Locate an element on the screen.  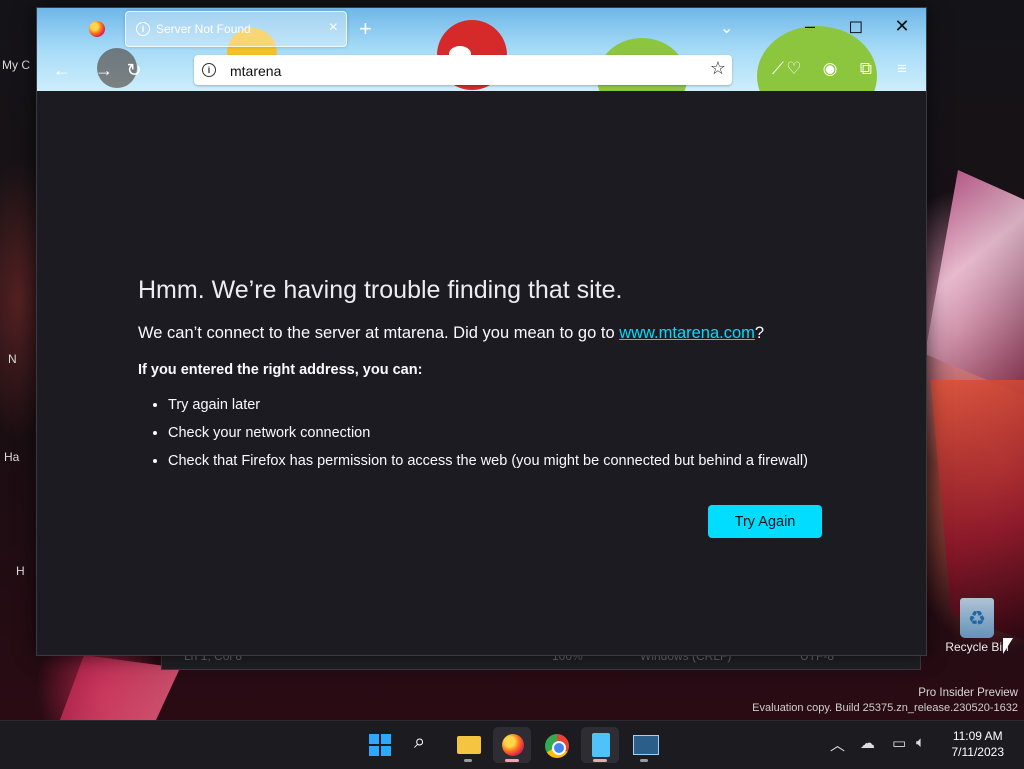
recycle-bin-icon is located at coordinates (977, 618).